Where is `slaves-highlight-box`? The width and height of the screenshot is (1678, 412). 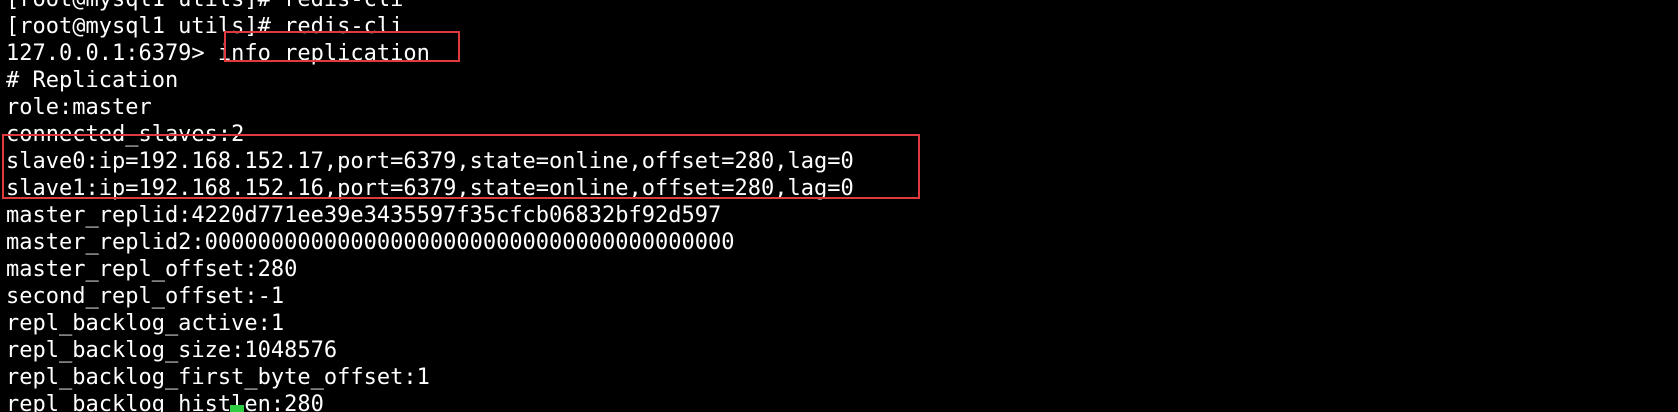 slaves-highlight-box is located at coordinates (461, 166).